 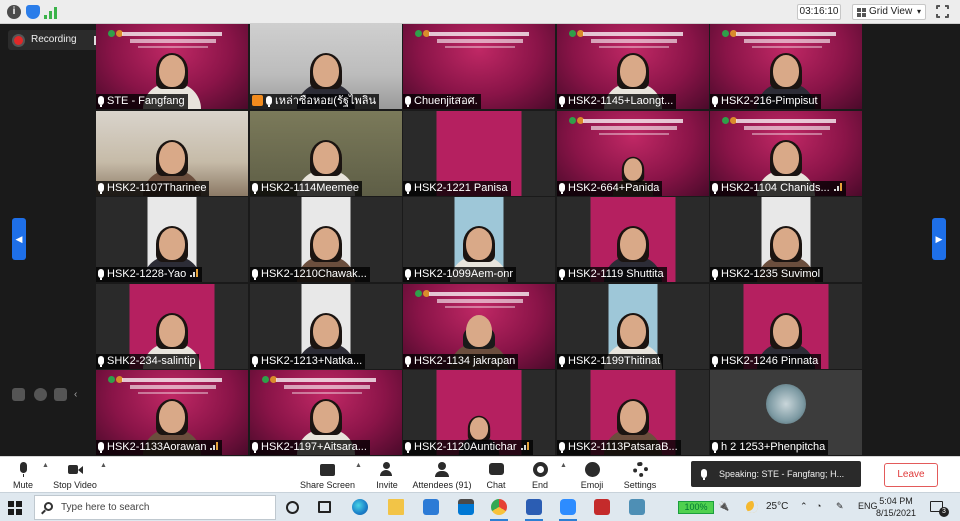 What do you see at coordinates (939, 239) in the screenshot?
I see `next-page-button: ▶` at bounding box center [939, 239].